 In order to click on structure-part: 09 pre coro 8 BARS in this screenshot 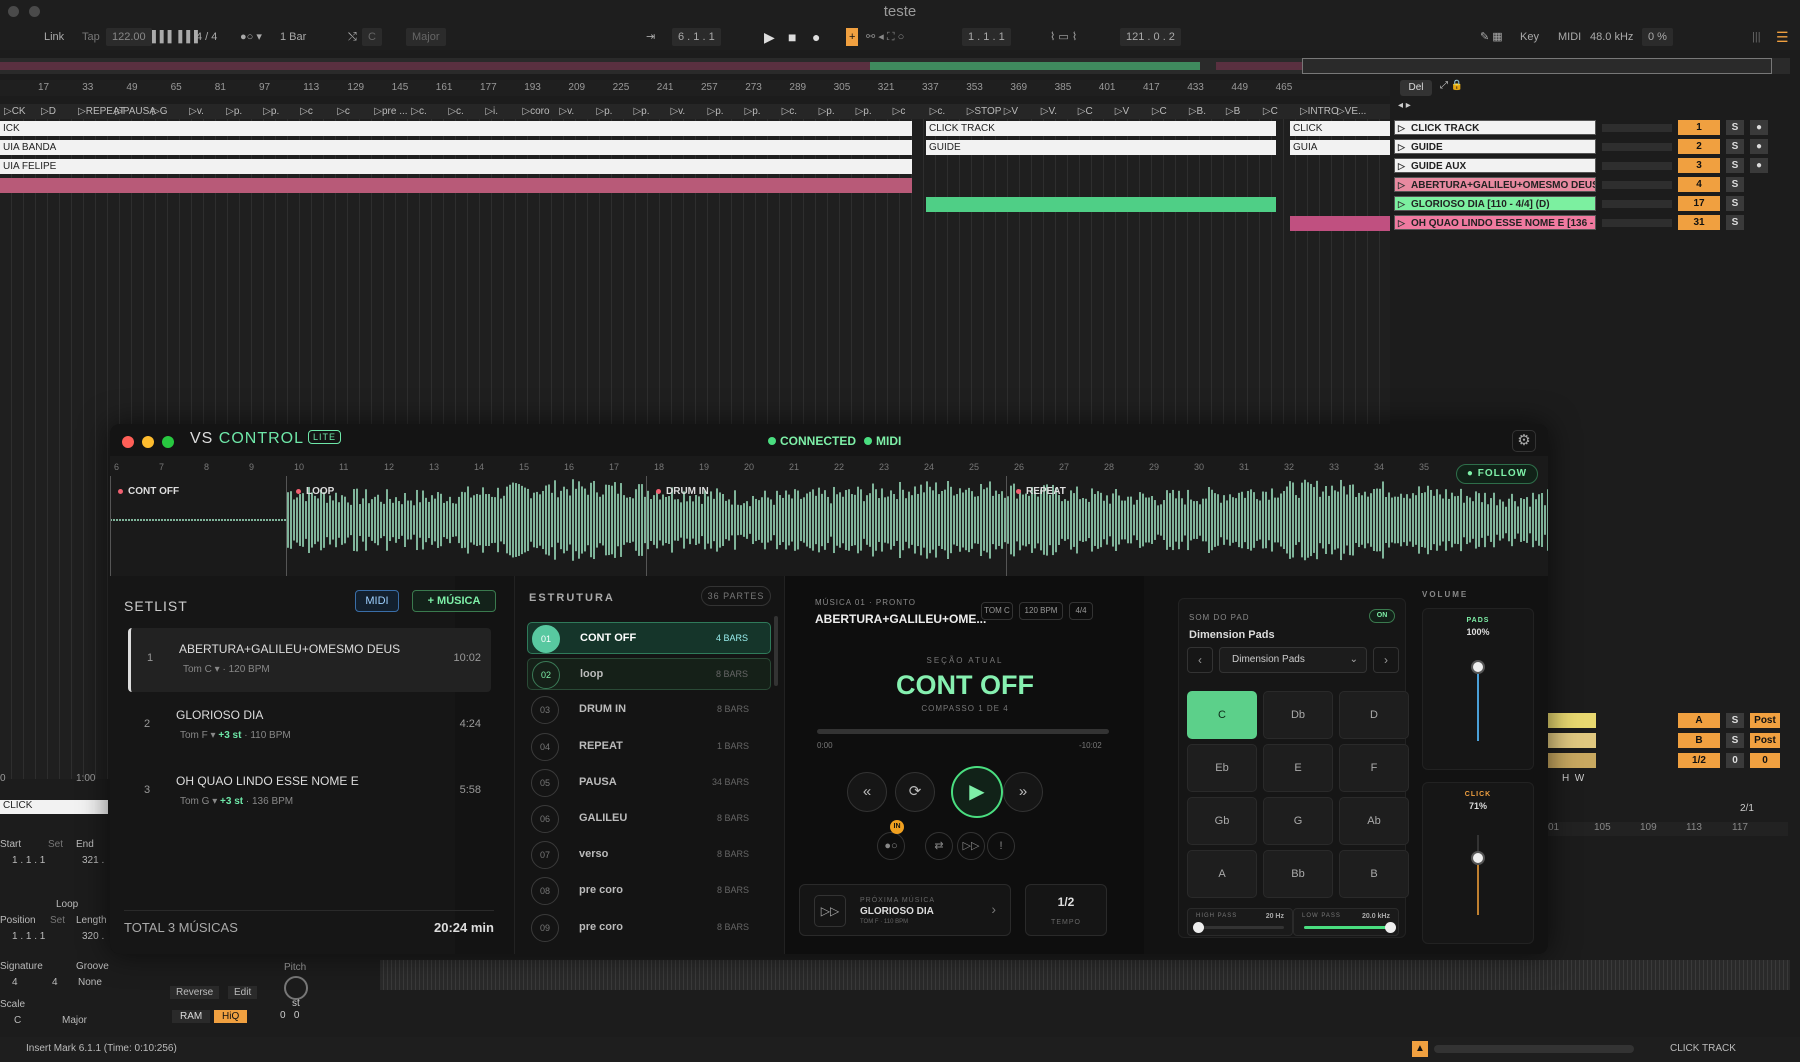, I will do `click(649, 928)`.